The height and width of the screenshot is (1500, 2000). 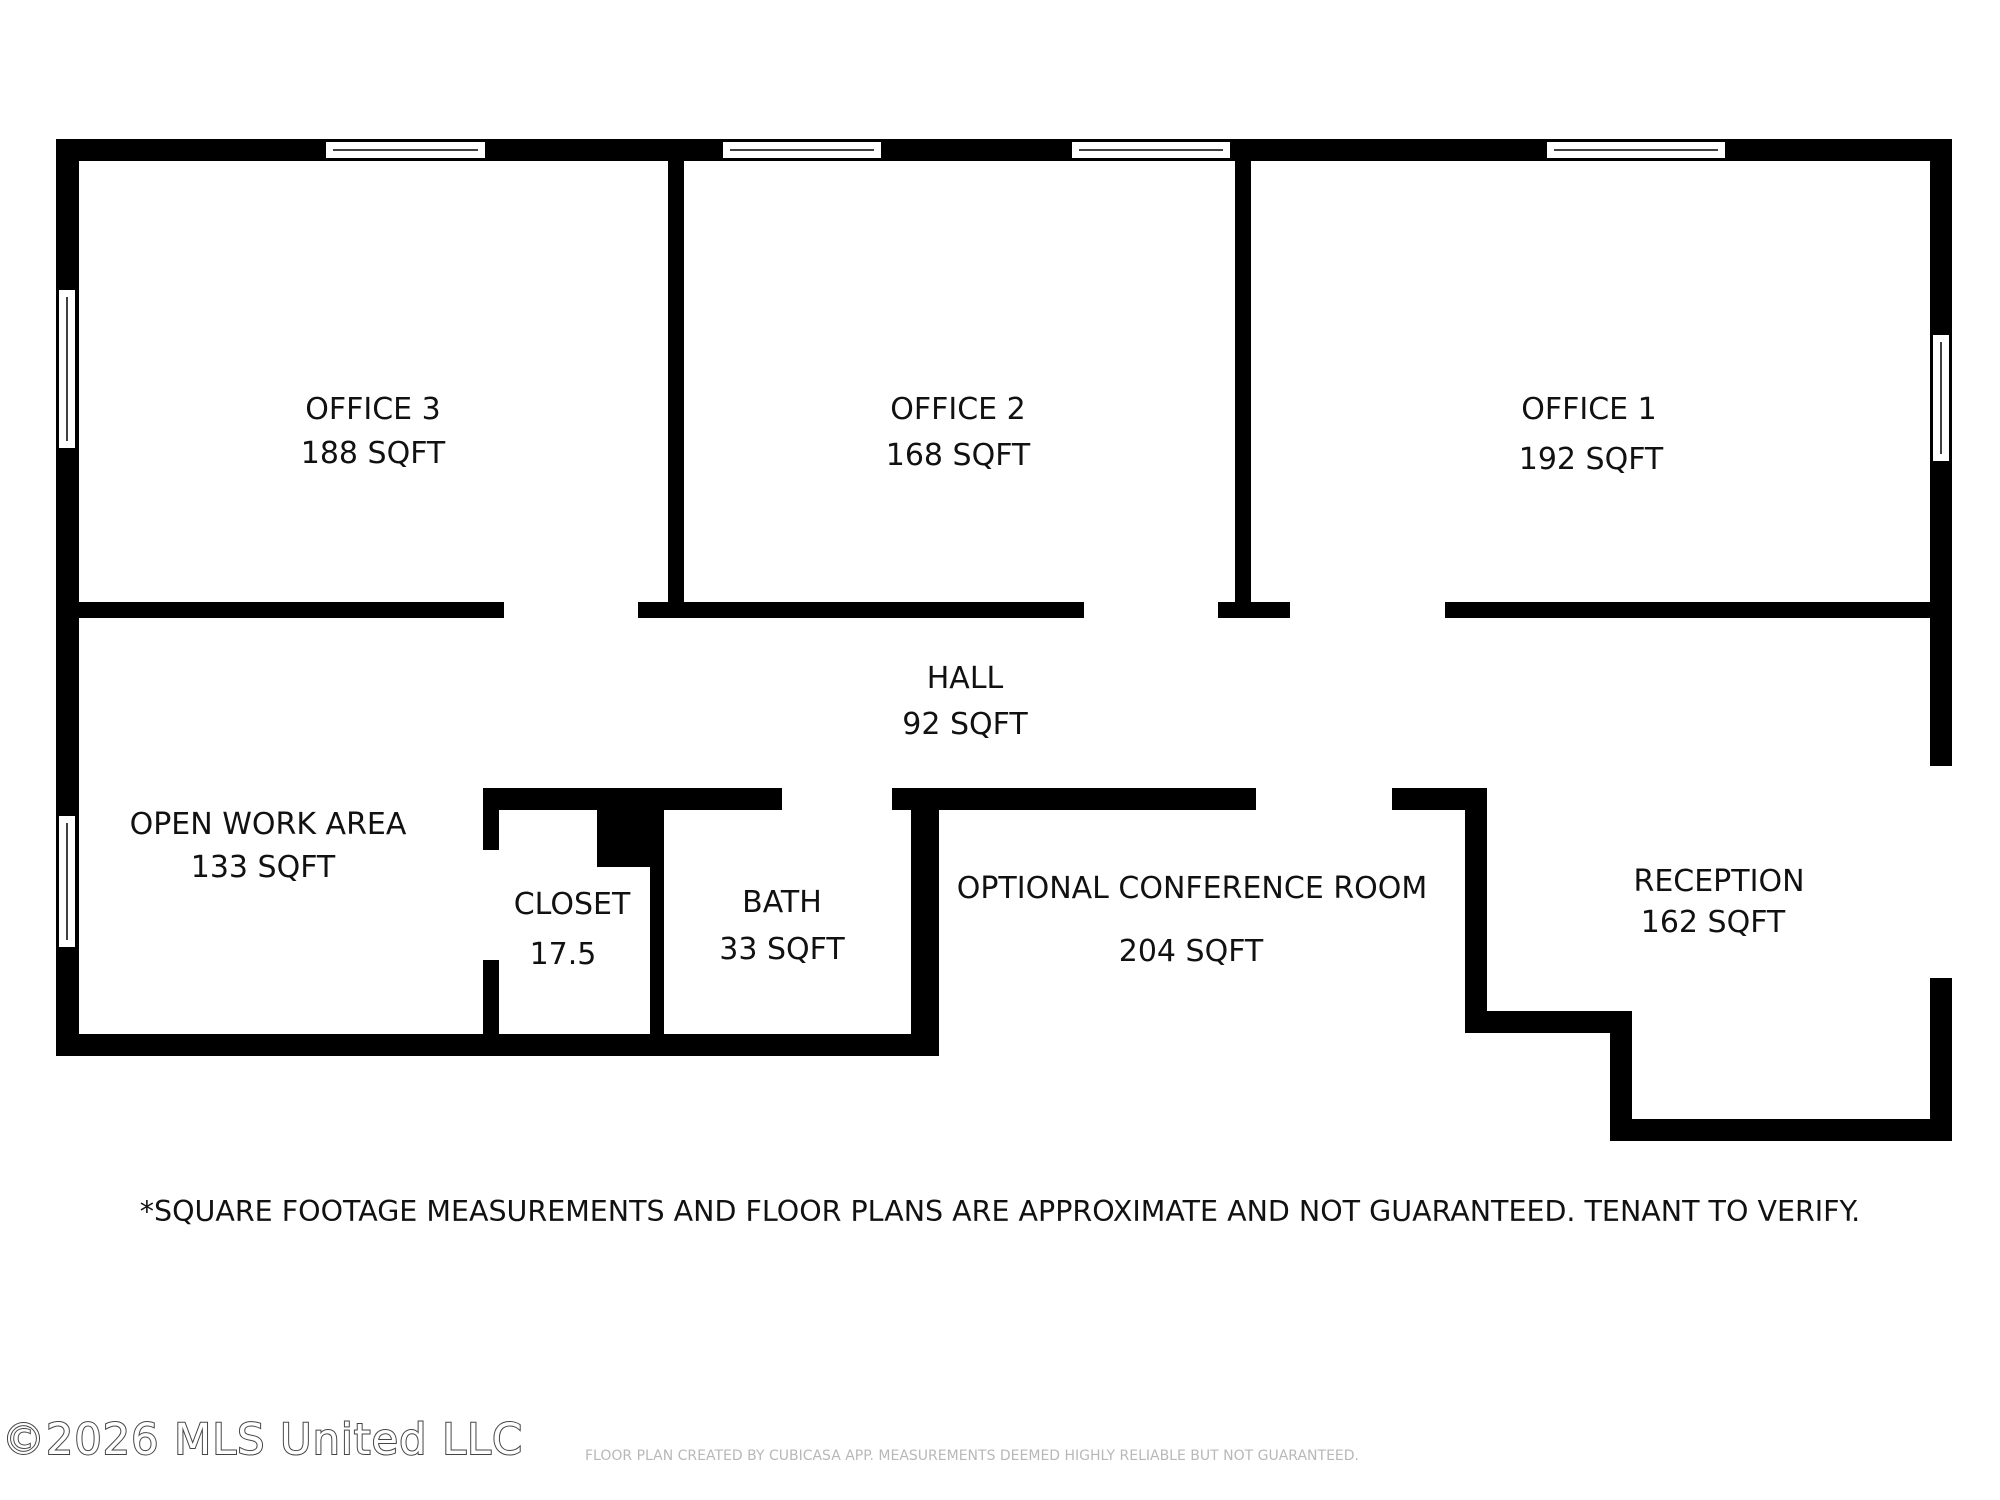 I want to click on chase-block, so click(x=630, y=834).